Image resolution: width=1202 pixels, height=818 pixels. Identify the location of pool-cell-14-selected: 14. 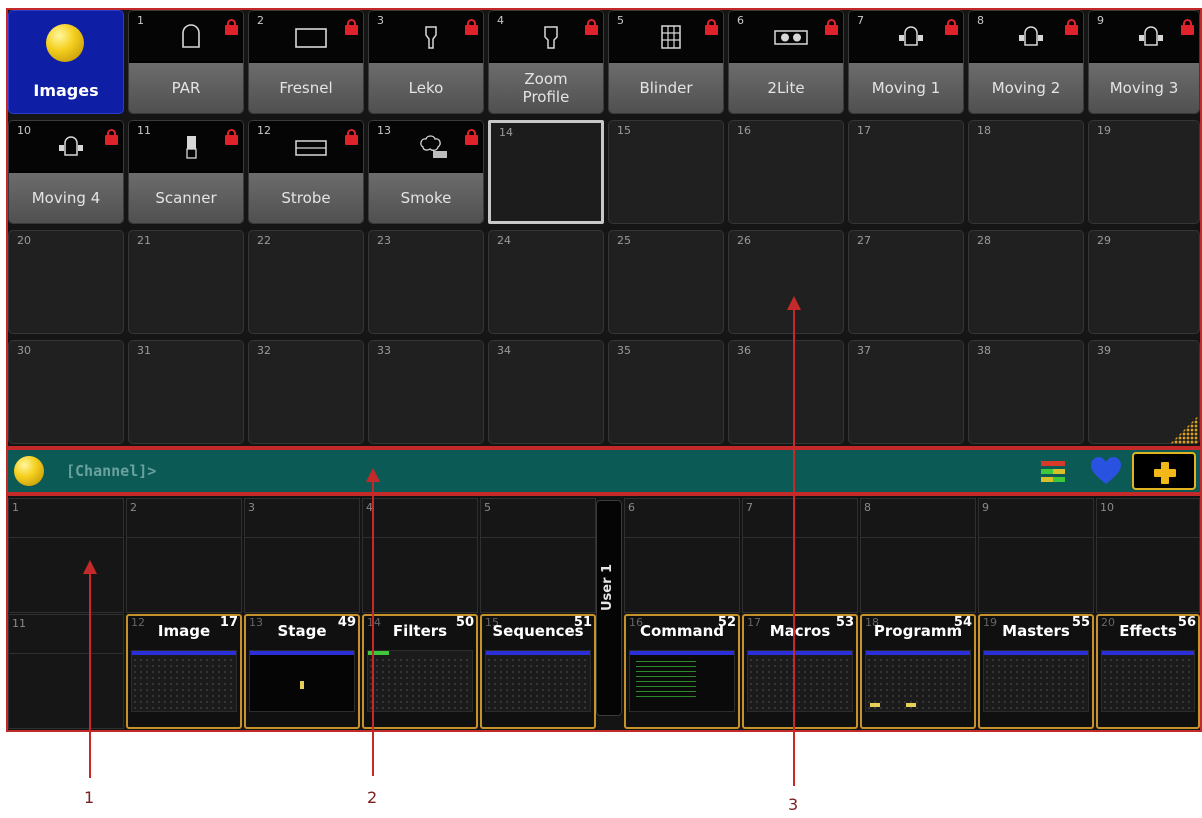
(546, 172).